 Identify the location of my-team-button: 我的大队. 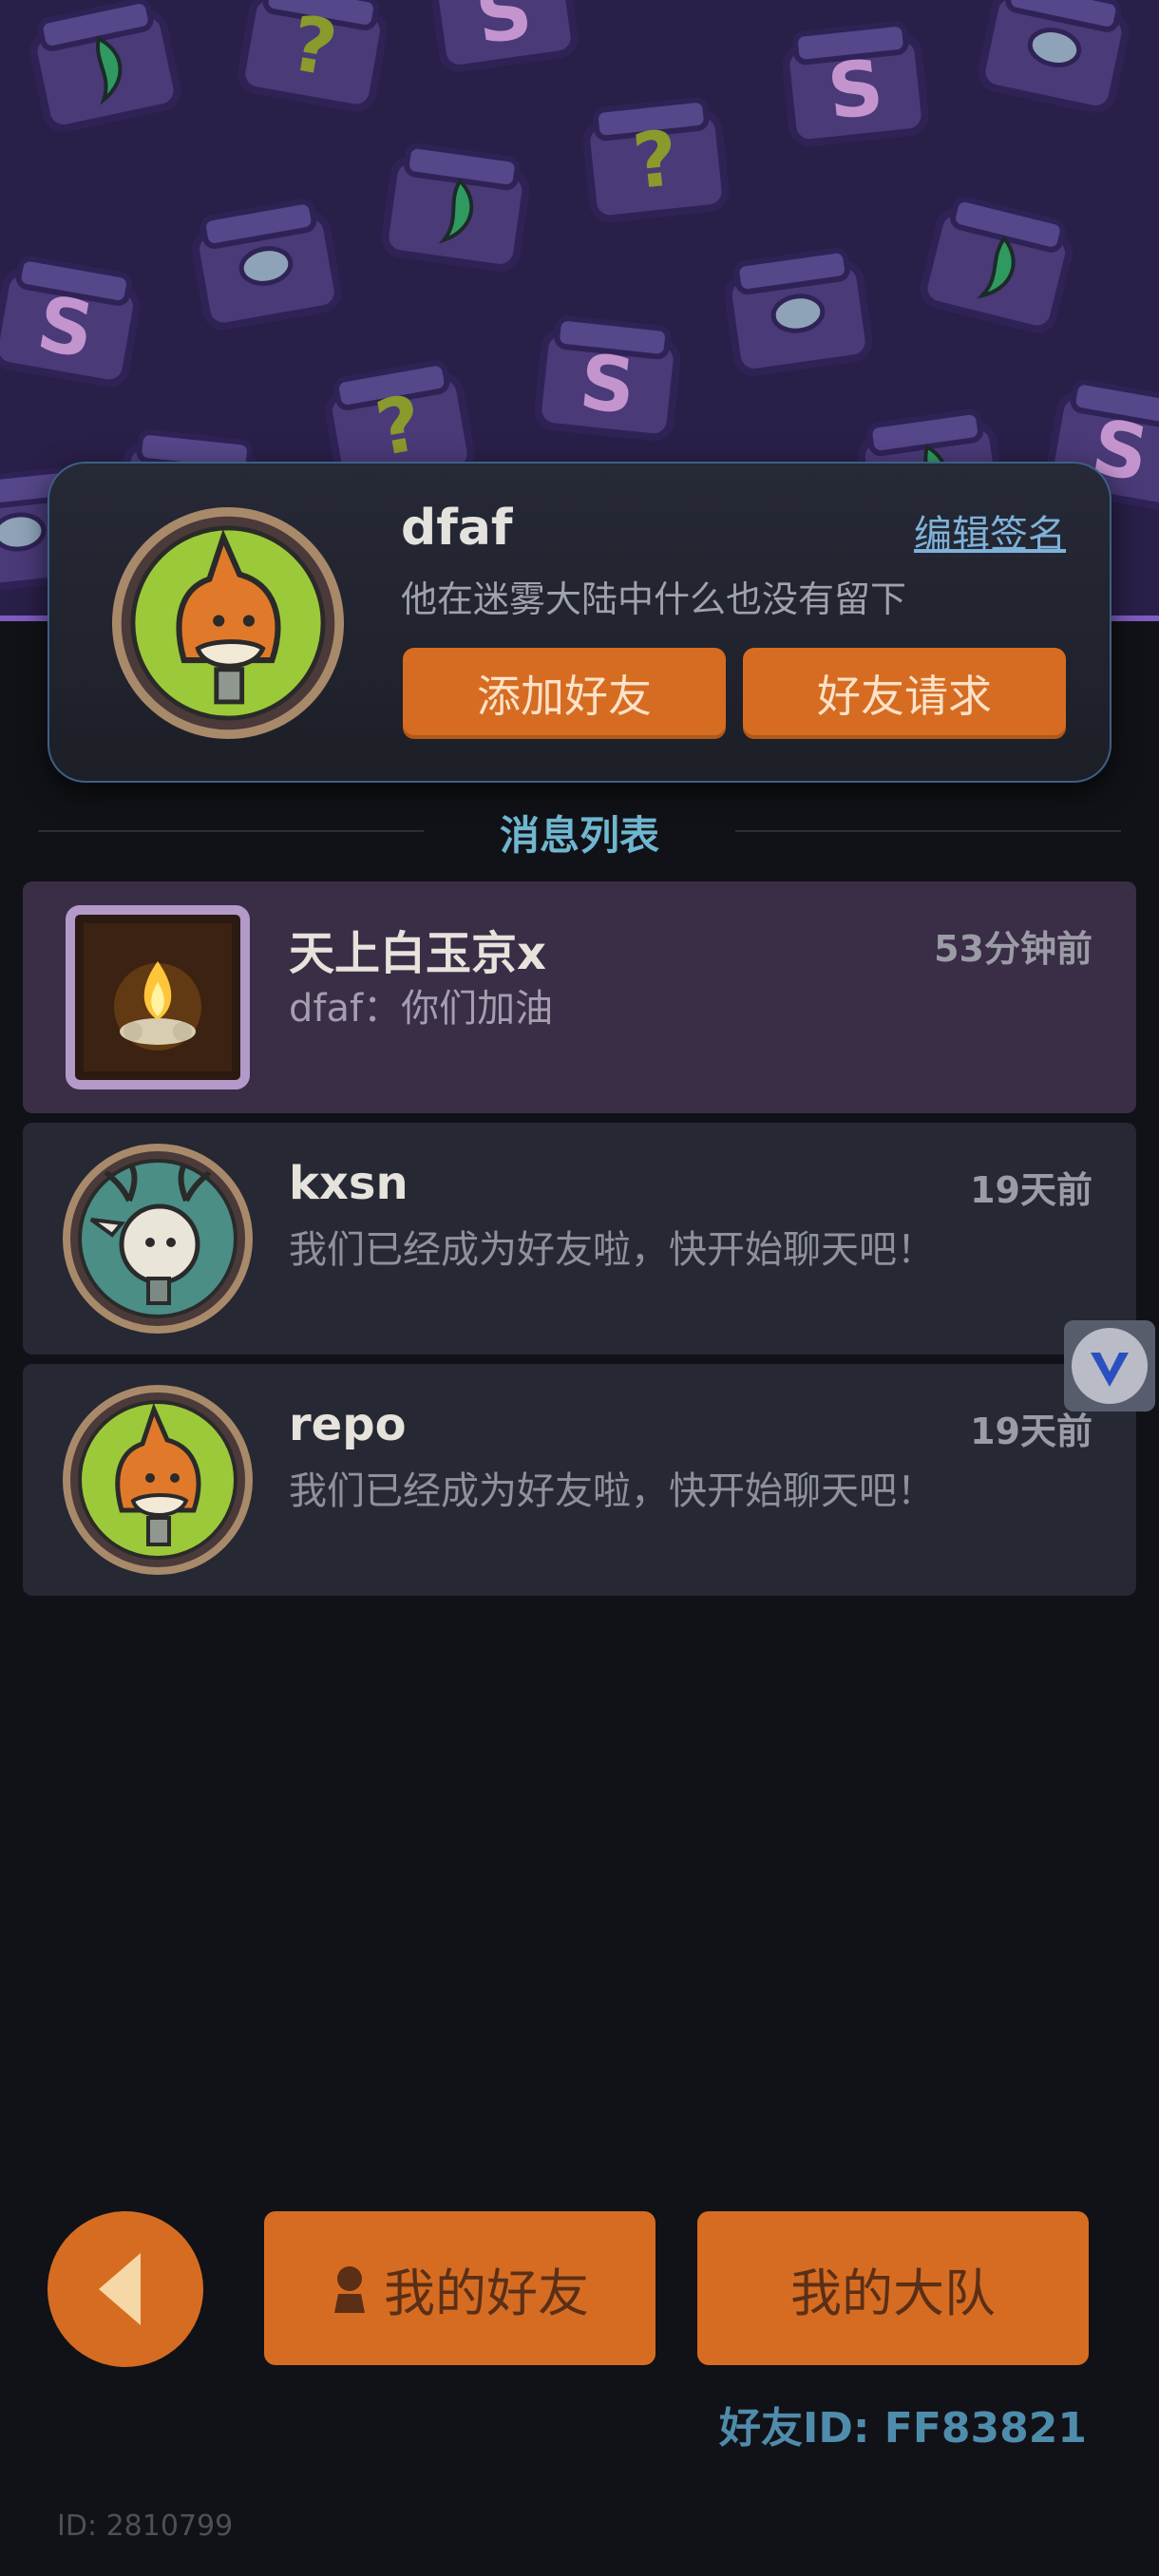
(893, 2288).